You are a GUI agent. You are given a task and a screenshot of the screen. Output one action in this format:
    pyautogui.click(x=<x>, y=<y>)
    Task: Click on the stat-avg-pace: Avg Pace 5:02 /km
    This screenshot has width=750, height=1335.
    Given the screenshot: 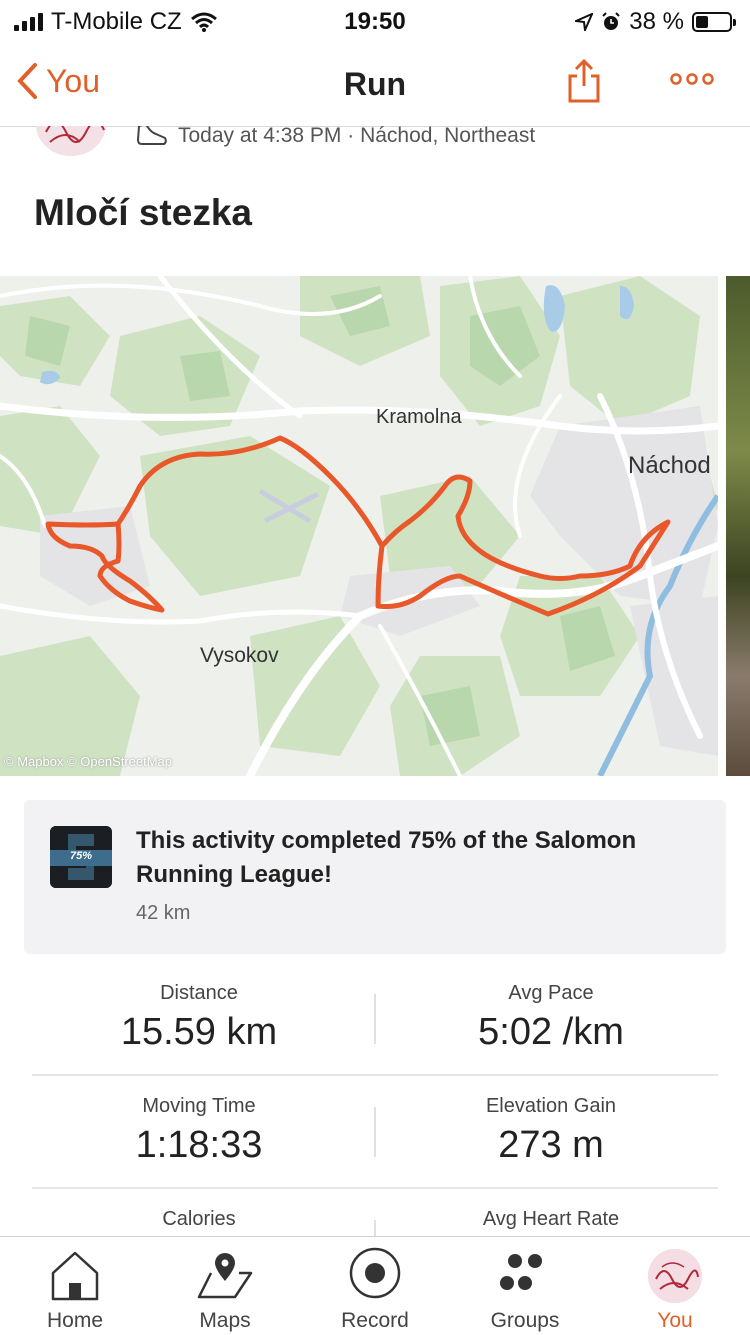 What is the action you would take?
    pyautogui.click(x=551, y=1018)
    